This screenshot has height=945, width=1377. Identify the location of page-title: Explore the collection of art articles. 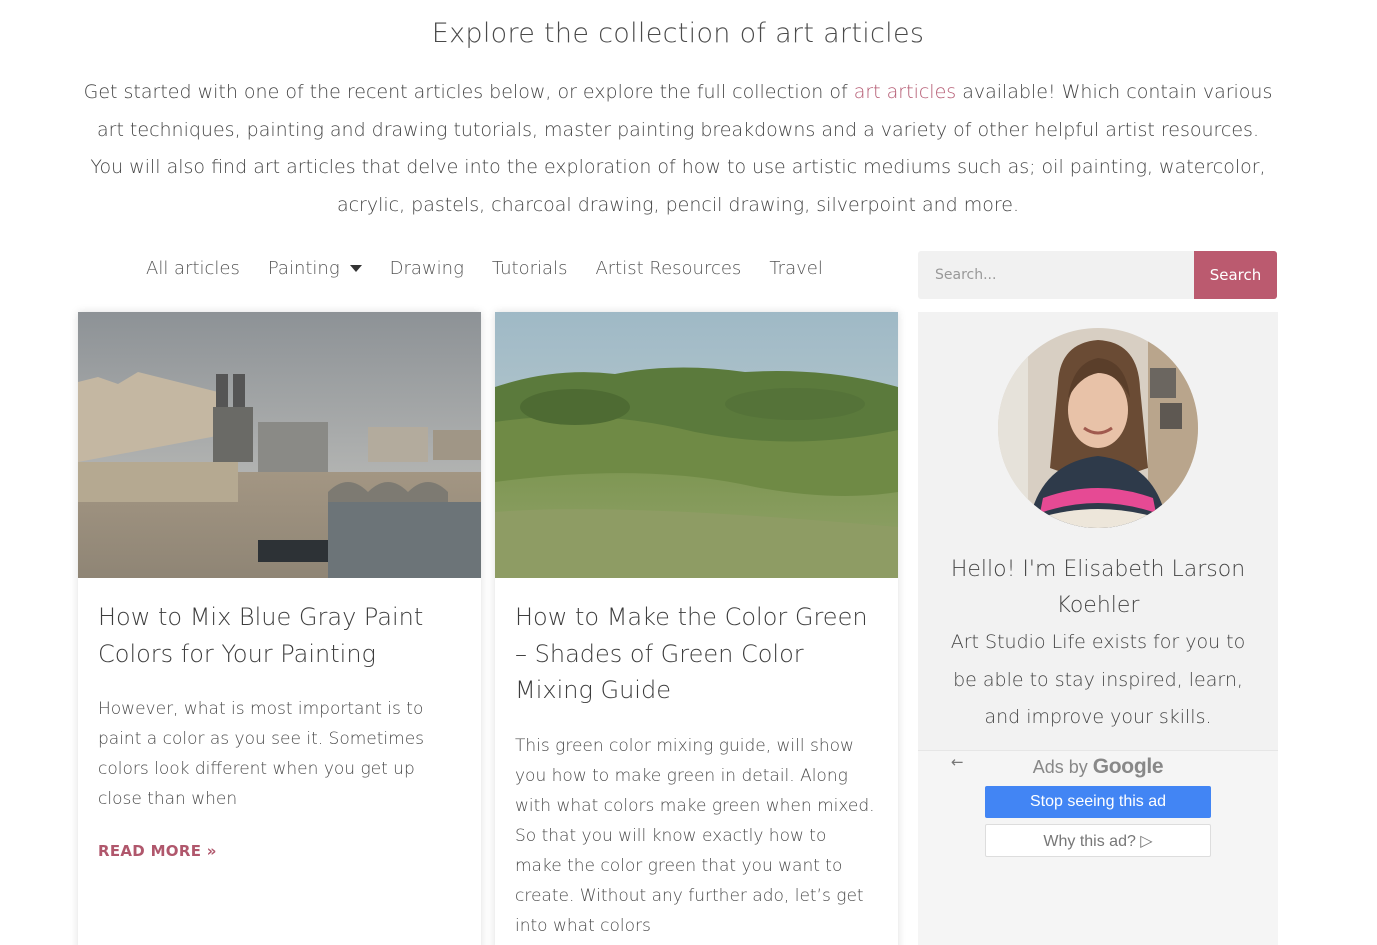
(678, 33).